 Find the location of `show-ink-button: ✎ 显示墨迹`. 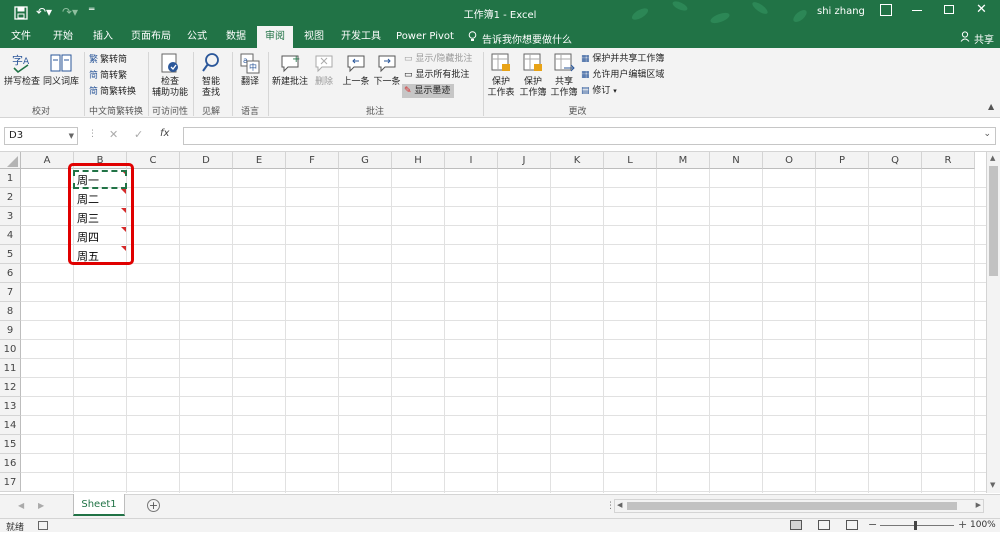

show-ink-button: ✎ 显示墨迹 is located at coordinates (428, 91).